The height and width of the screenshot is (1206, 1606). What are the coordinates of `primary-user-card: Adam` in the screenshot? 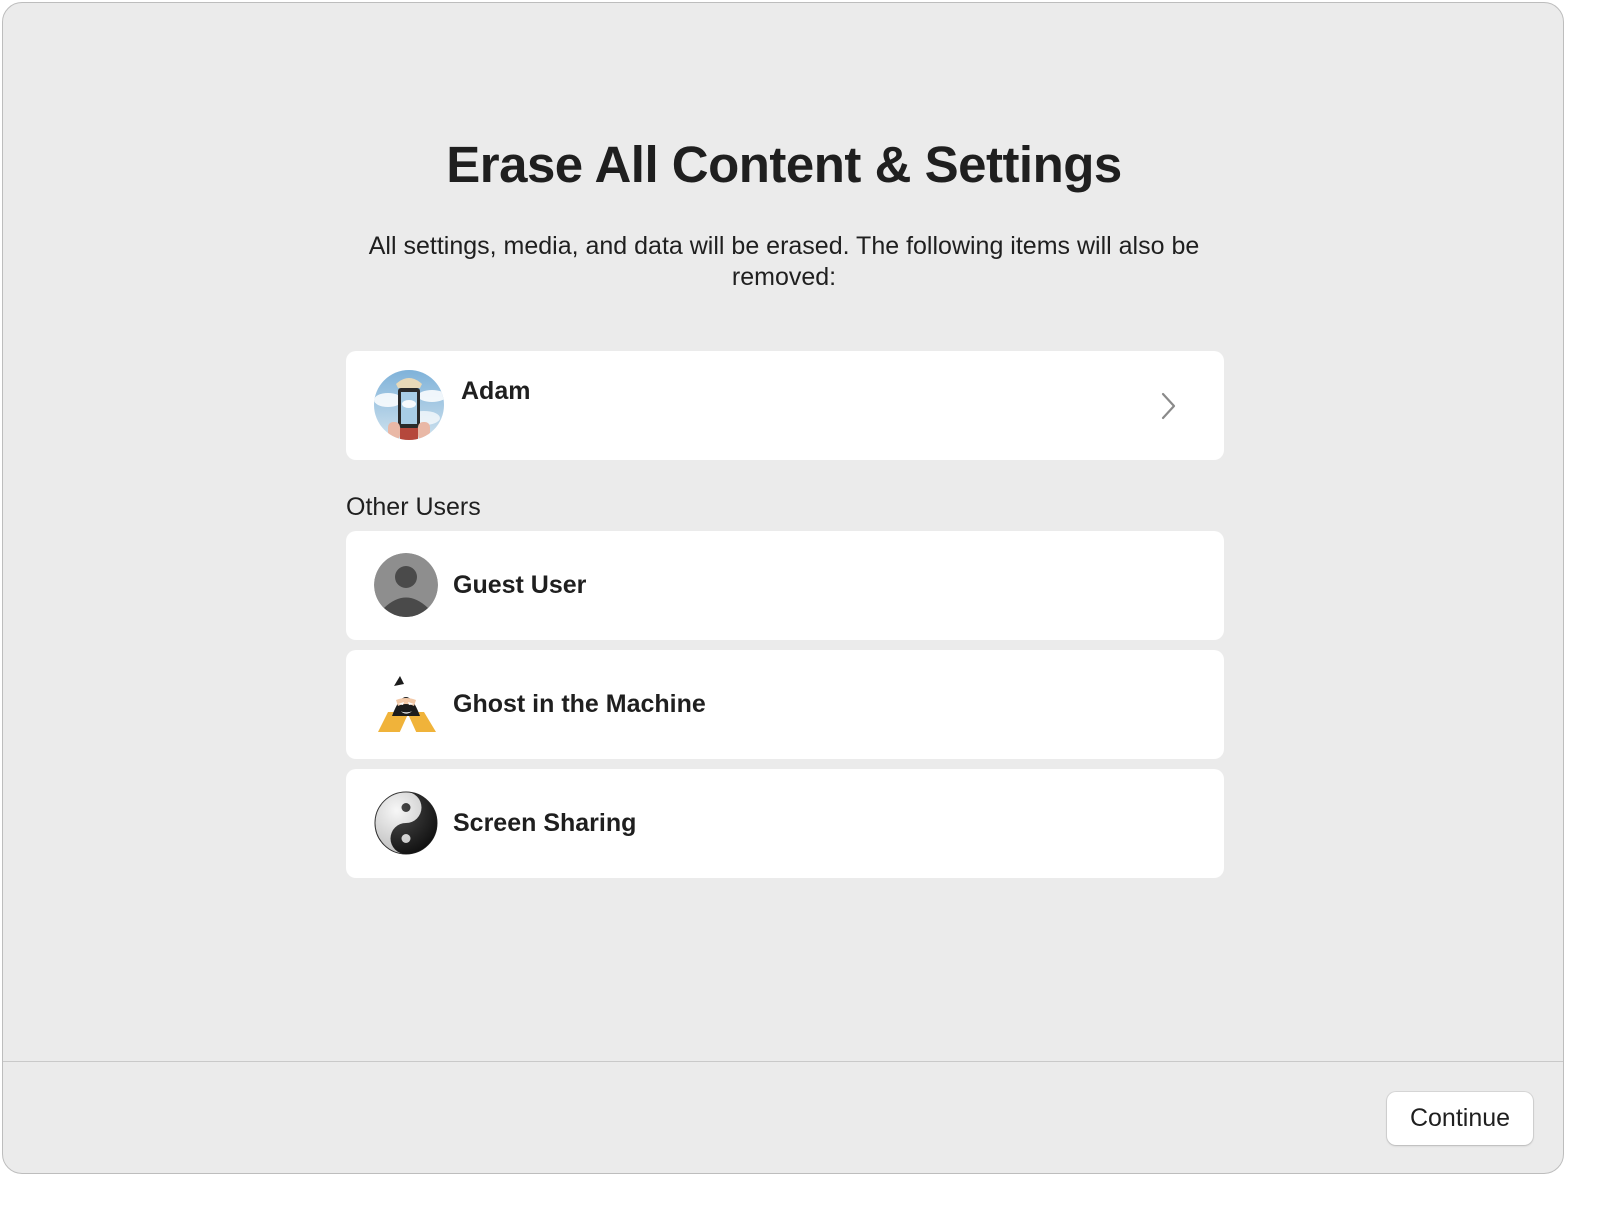 It's located at (785, 405).